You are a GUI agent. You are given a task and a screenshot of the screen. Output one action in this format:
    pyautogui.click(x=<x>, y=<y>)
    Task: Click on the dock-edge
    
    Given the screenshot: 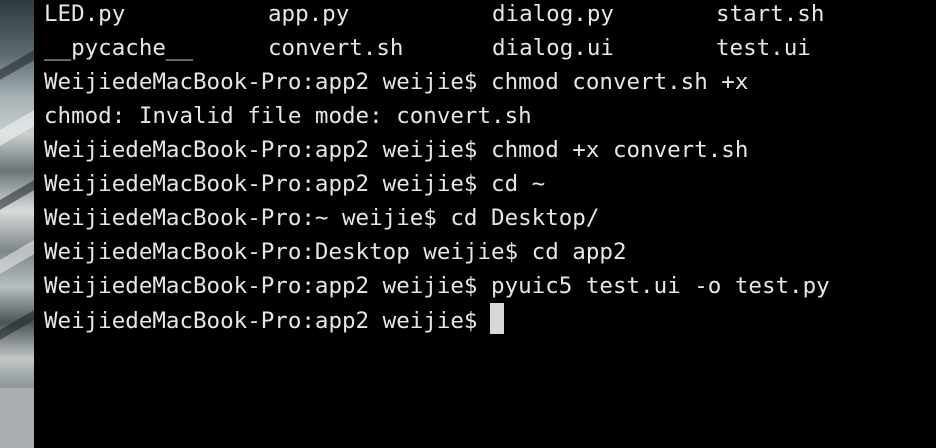 What is the action you would take?
    pyautogui.click(x=17, y=418)
    